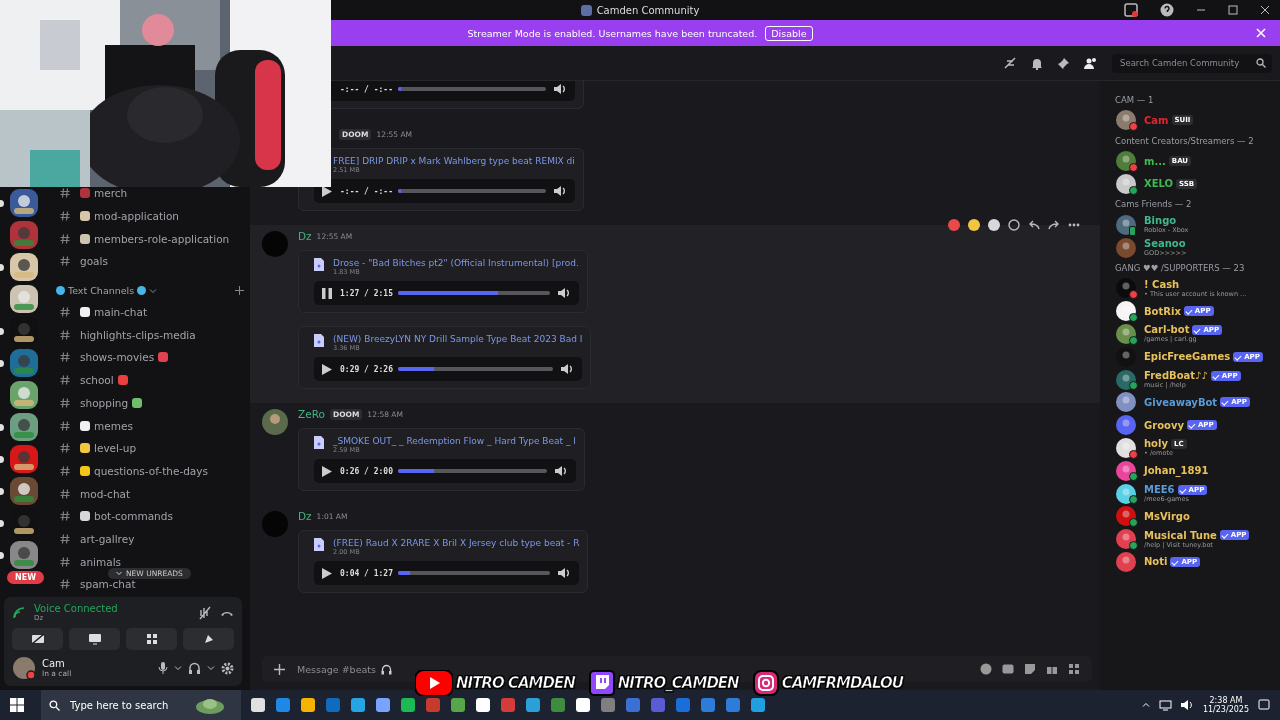 This screenshot has height=720, width=1280. I want to click on soundboard-button, so click(208, 639).